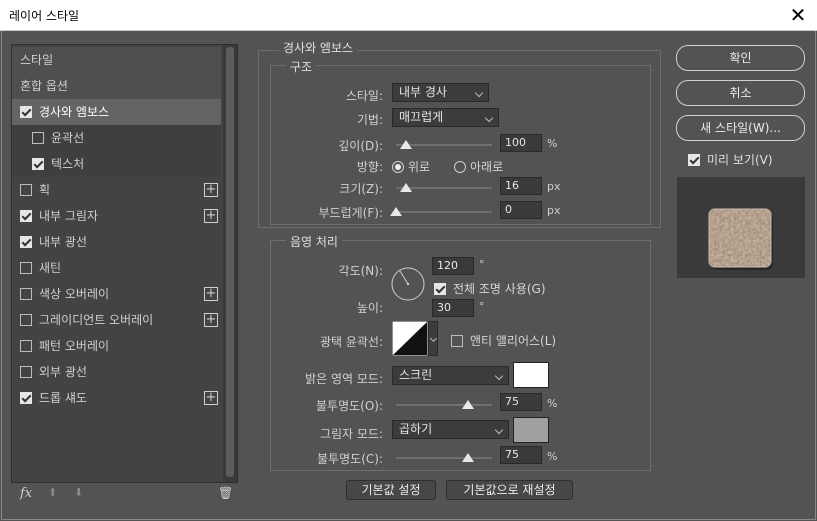  What do you see at coordinates (116, 242) in the screenshot?
I see `list-item-inner-glow: 내부 광선` at bounding box center [116, 242].